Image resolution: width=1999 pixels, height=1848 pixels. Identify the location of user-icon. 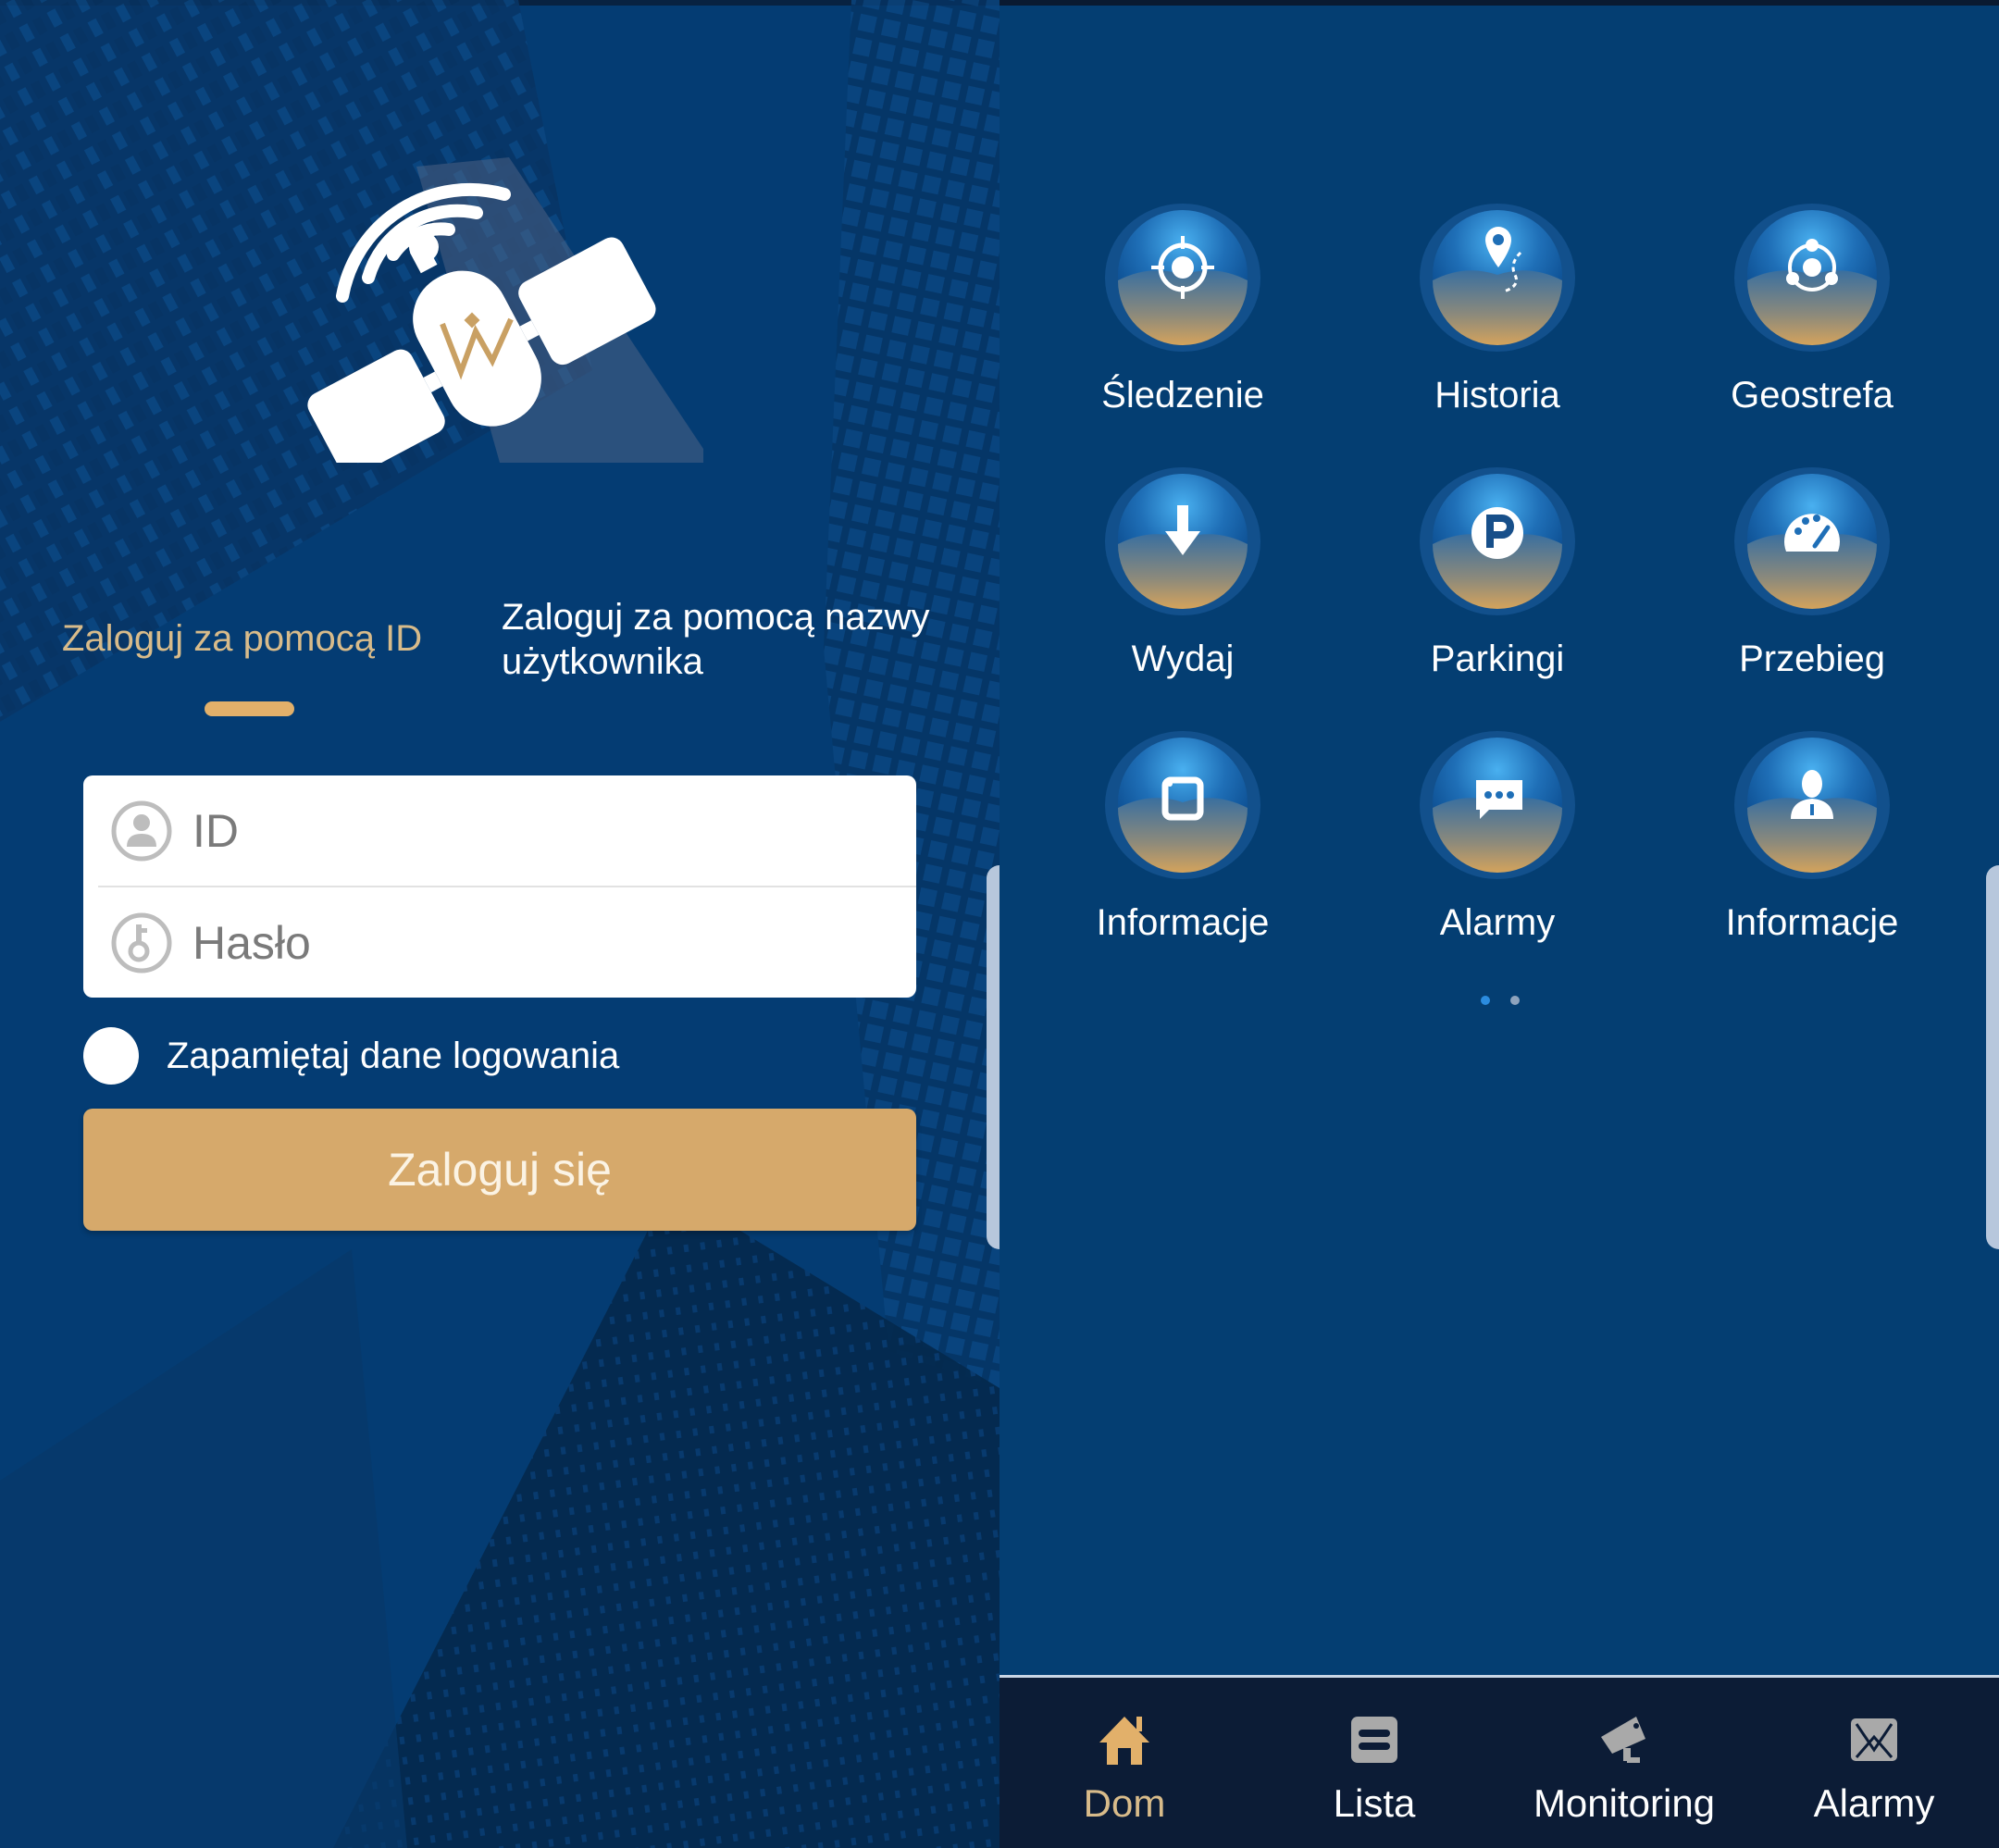
(141, 830).